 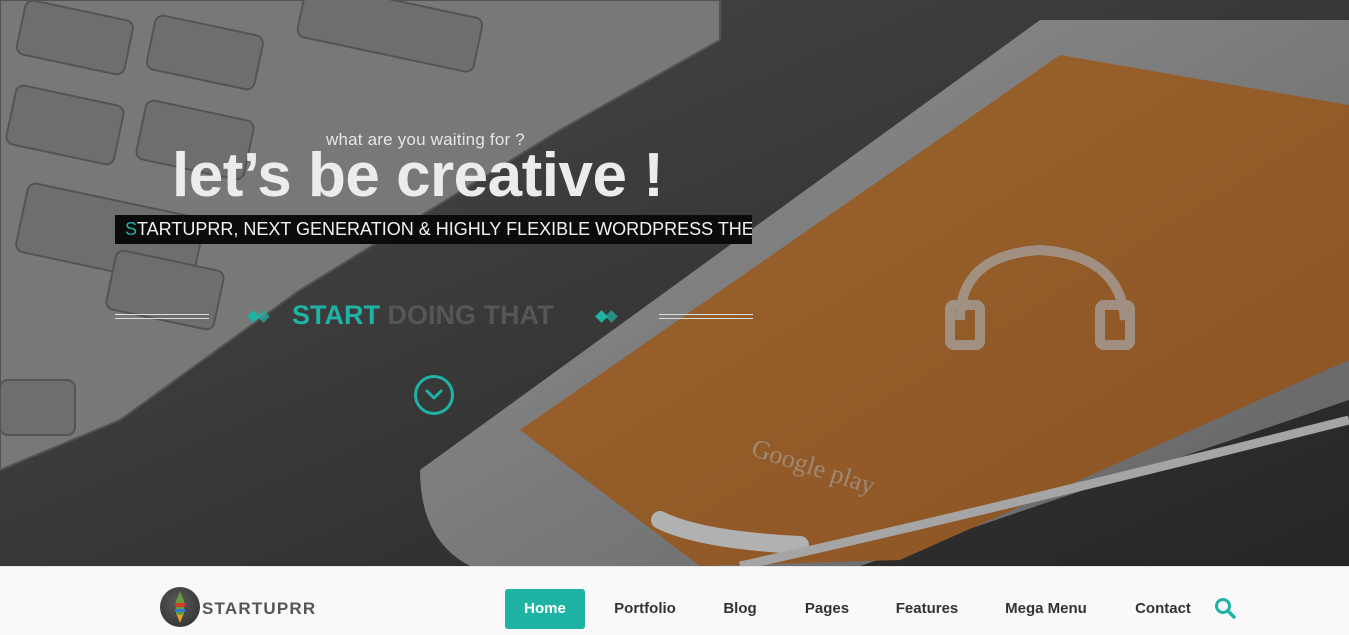 I want to click on site-logo: STARTUPRR, so click(x=245, y=608).